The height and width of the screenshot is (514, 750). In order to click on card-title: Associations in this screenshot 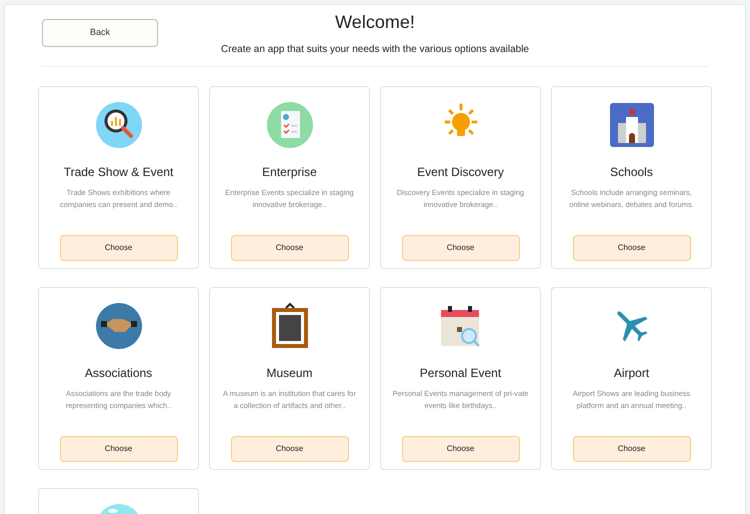, I will do `click(118, 373)`.